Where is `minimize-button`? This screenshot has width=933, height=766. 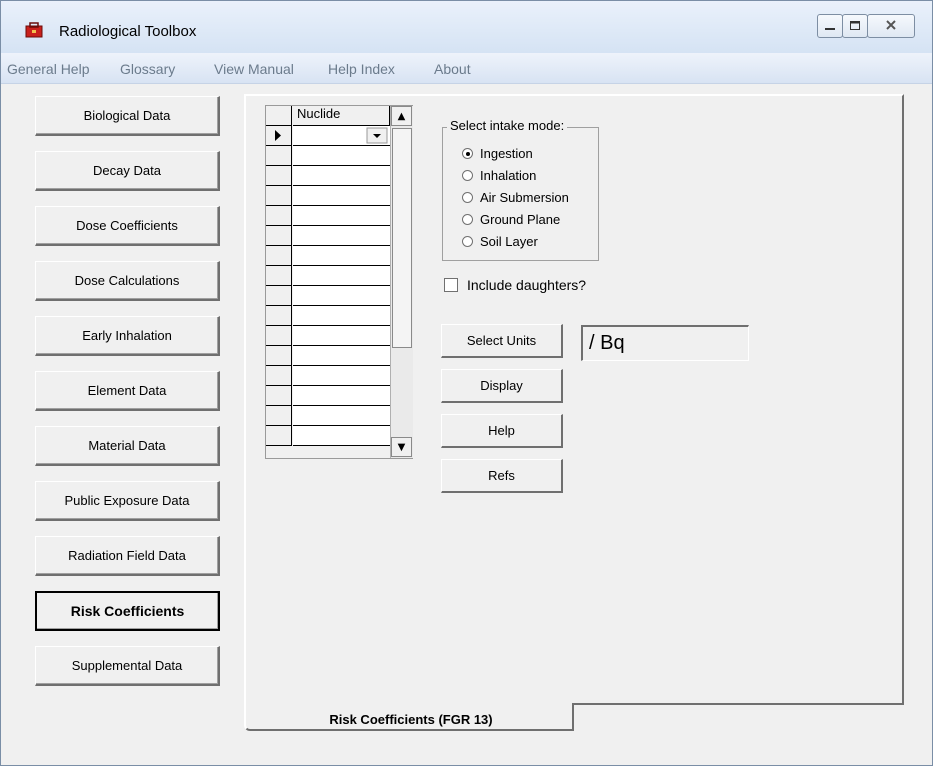 minimize-button is located at coordinates (830, 26).